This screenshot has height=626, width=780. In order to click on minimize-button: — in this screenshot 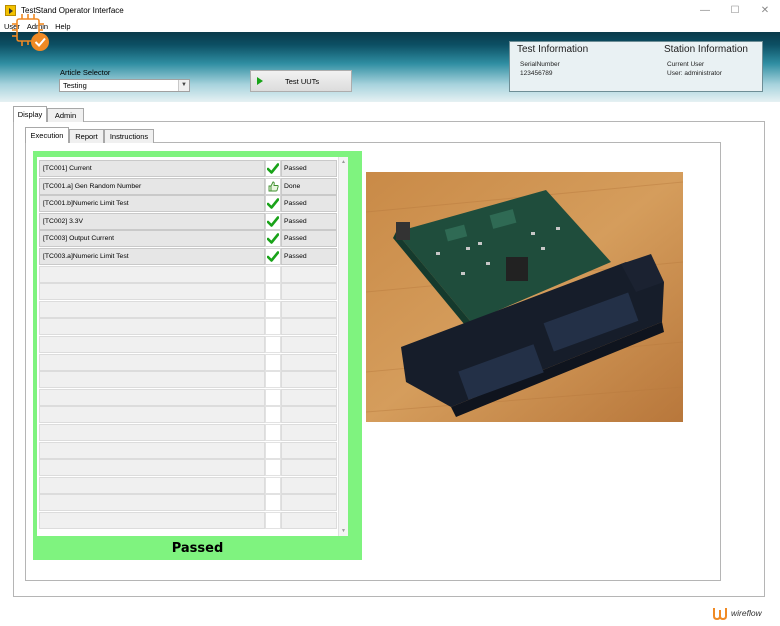, I will do `click(705, 10)`.